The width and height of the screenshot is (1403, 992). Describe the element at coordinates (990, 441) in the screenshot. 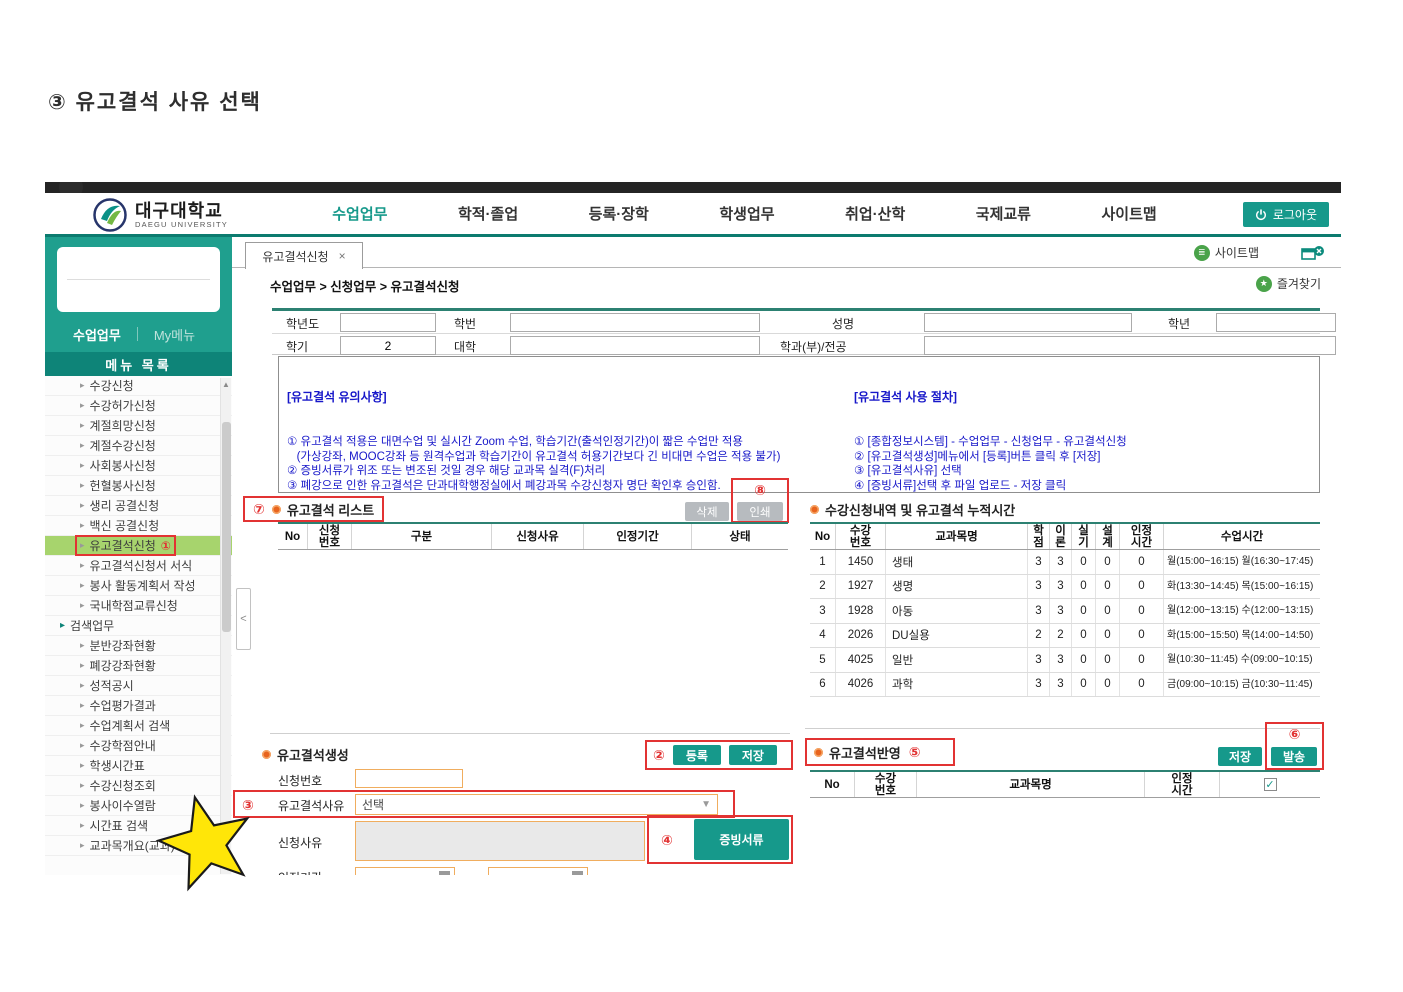

I see `notice-line: ① [종합정보시스템] - 수업업무 - 신청업무 - 유고결석신청` at that location.